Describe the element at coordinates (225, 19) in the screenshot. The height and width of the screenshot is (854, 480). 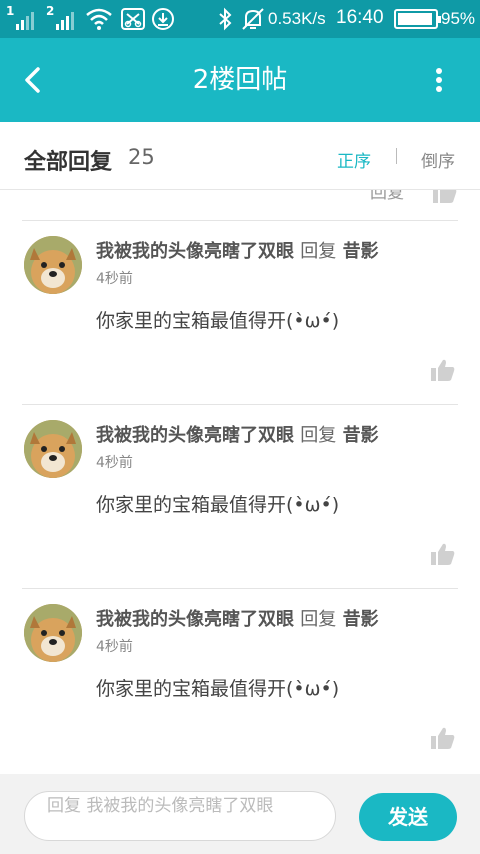
I see `bluetooth-icon` at that location.